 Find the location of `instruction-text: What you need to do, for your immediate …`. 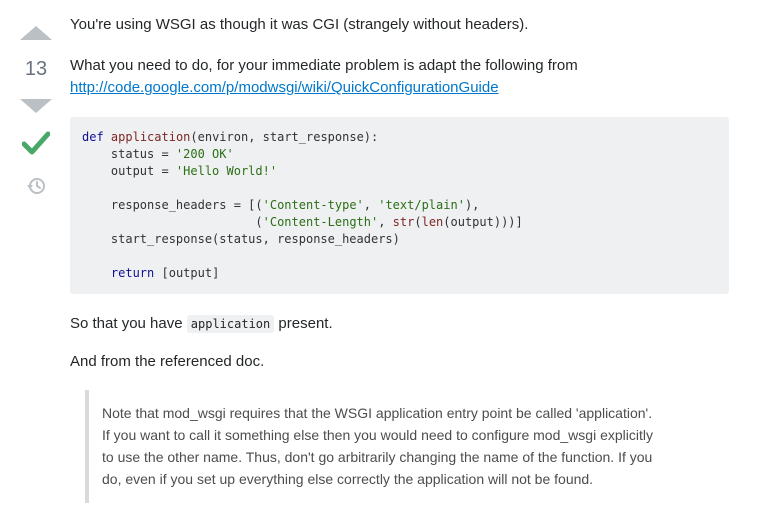

instruction-text: What you need to do, for your immediate … is located at coordinates (324, 65).